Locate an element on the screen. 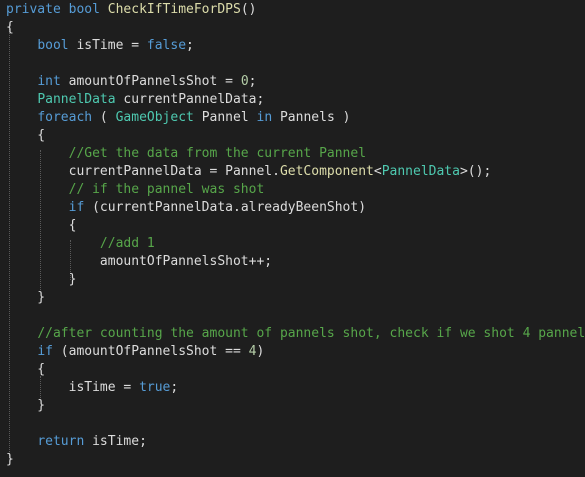 This screenshot has height=477, width=585. code-token-keyword: in is located at coordinates (264, 117).